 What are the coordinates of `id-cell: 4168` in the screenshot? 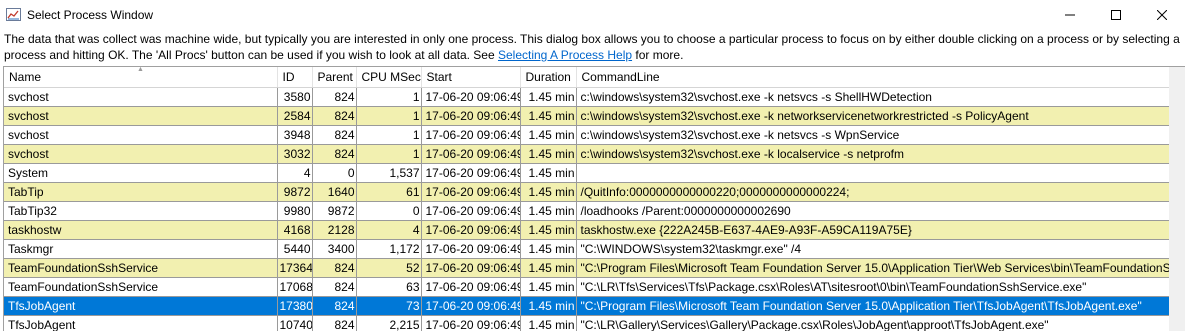 It's located at (294, 230).